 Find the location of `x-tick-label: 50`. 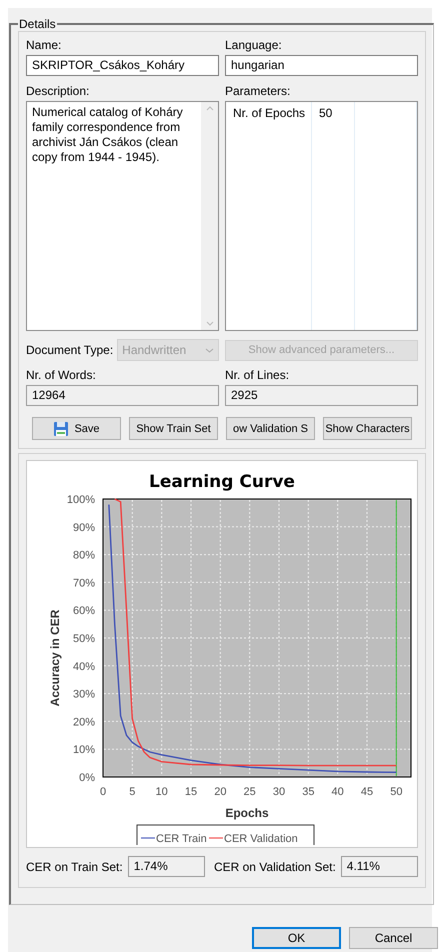

x-tick-label: 50 is located at coordinates (396, 792).